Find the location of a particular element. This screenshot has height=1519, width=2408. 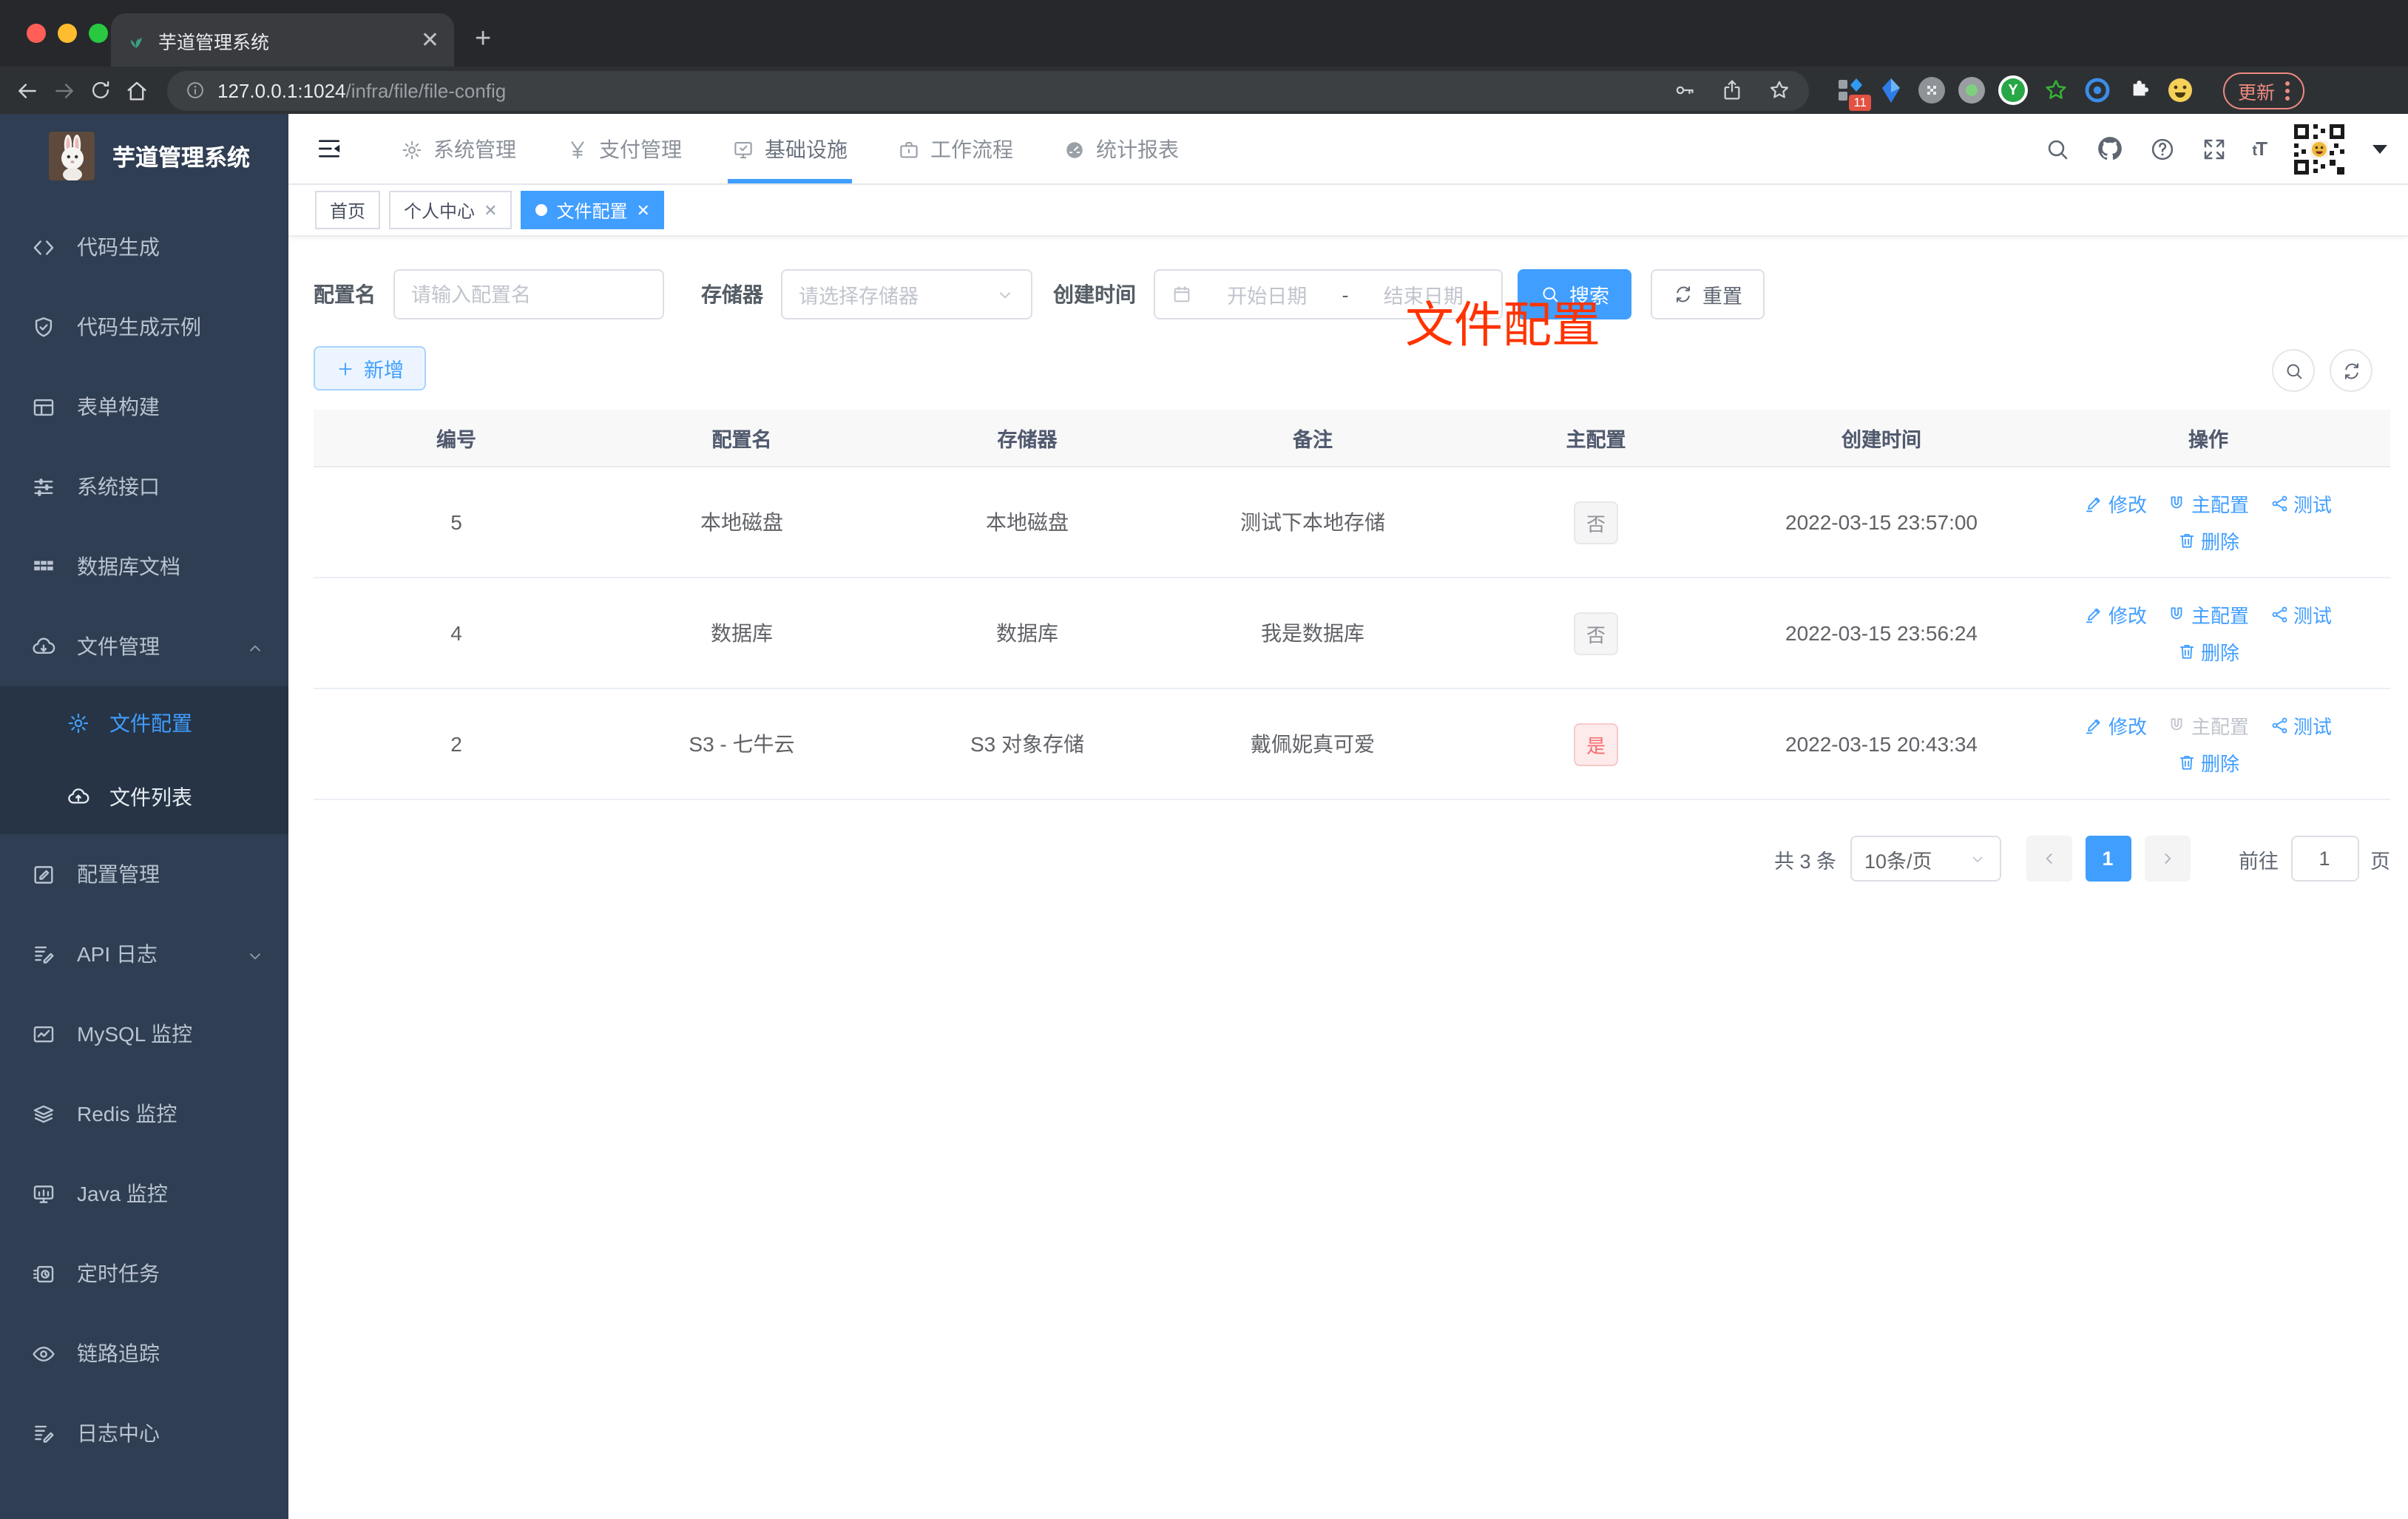

nav-workflow: 工作流程 is located at coordinates (955, 148).